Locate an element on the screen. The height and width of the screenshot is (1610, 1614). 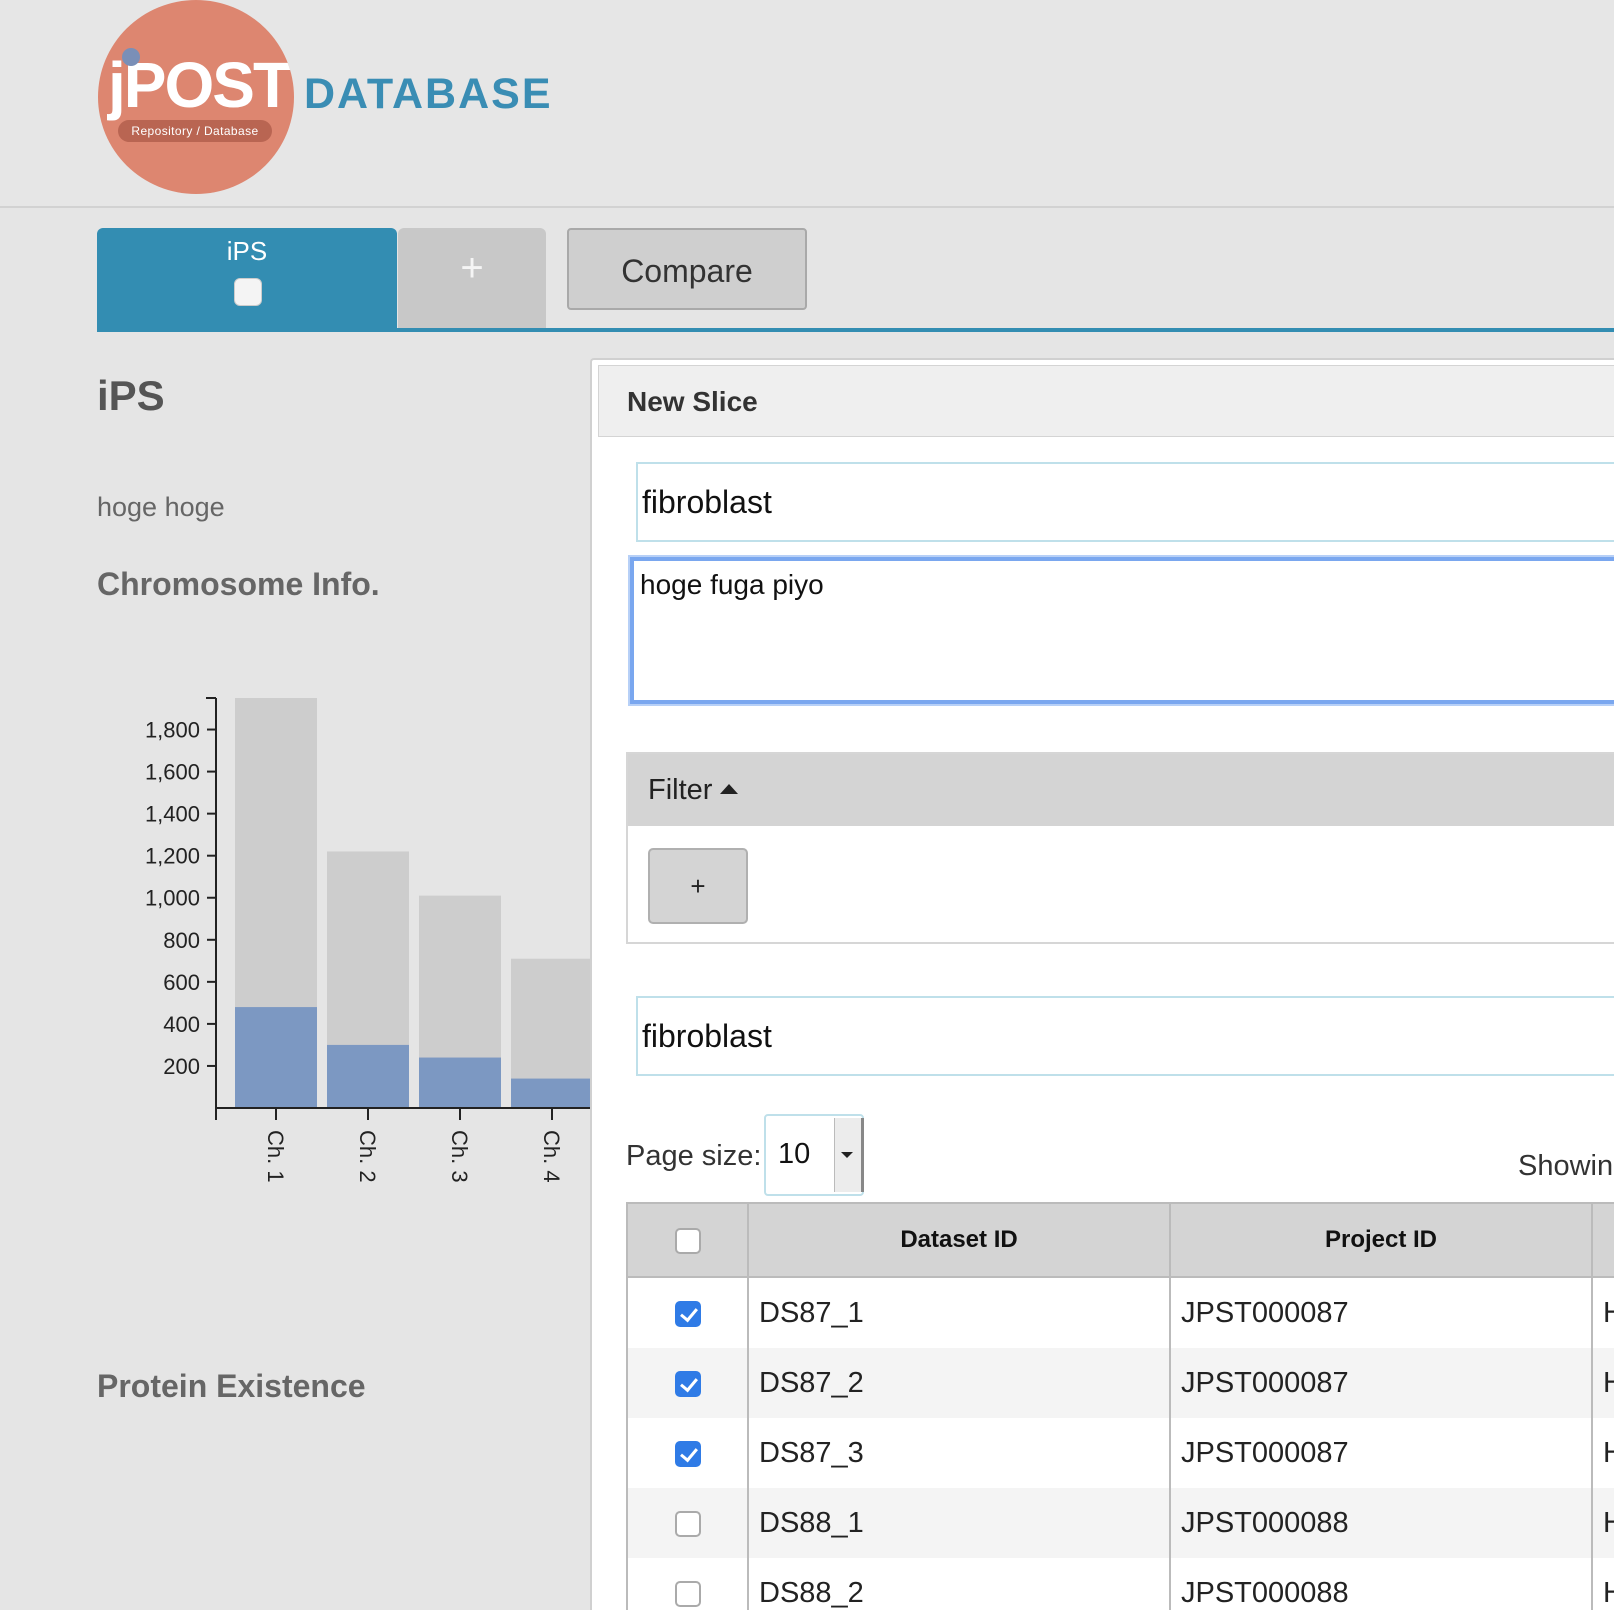
panel-title: New Slice is located at coordinates (692, 401).